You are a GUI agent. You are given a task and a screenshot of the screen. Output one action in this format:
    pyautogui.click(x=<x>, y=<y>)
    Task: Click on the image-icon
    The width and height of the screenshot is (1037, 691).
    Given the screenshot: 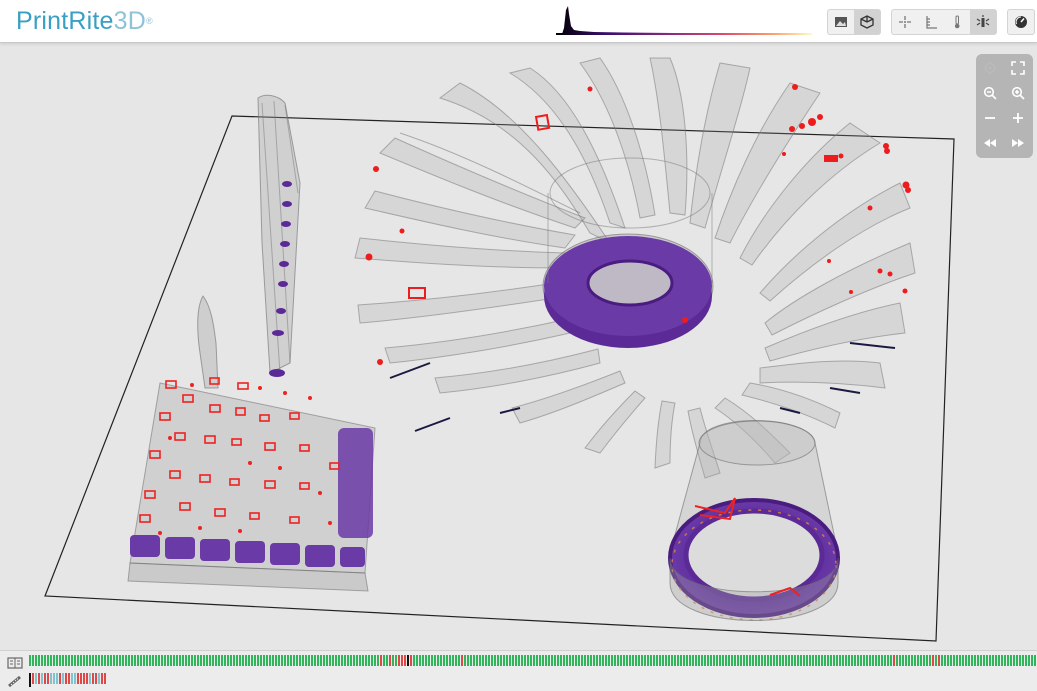 What is the action you would take?
    pyautogui.click(x=841, y=22)
    